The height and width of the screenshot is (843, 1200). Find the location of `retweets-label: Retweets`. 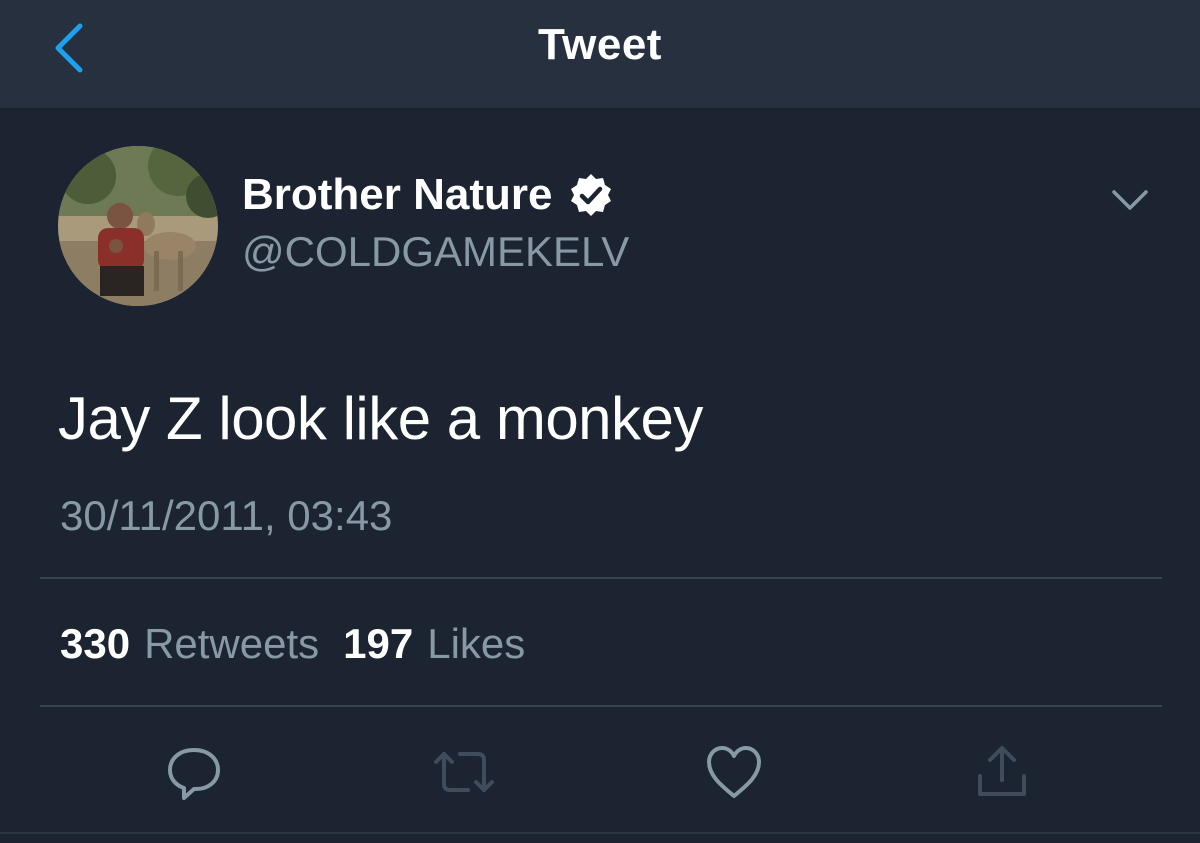

retweets-label: Retweets is located at coordinates (231, 644).